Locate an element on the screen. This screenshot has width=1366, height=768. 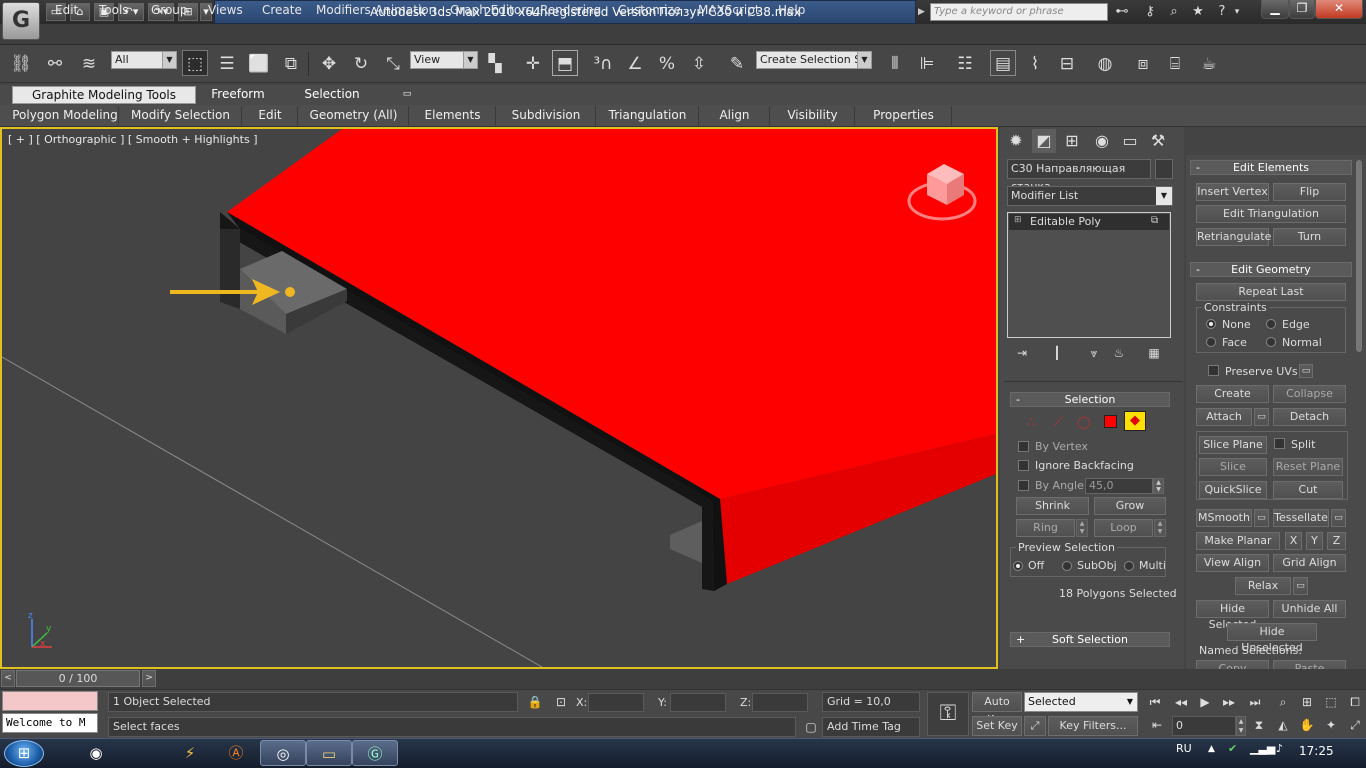
retriangulate-button: Retriangulate is located at coordinates (1233, 237).